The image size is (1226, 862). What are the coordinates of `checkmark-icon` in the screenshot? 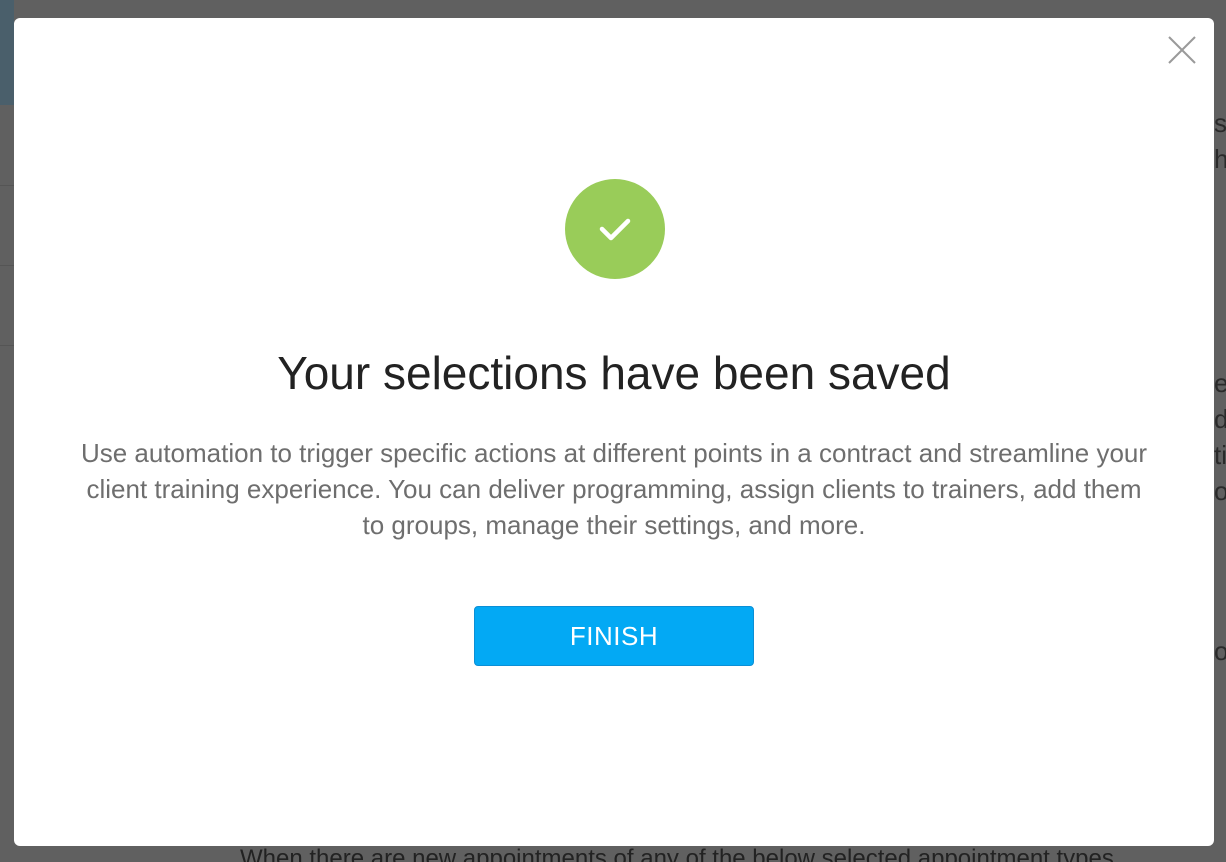 It's located at (615, 229).